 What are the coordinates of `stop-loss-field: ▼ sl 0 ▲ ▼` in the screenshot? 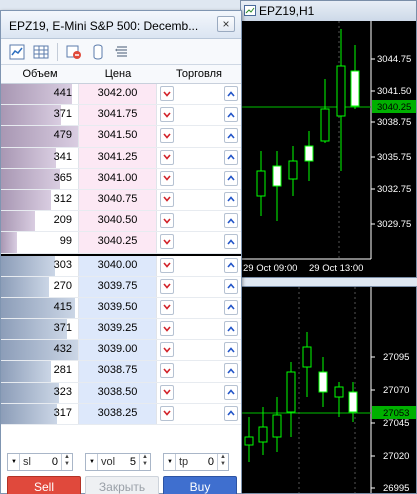 It's located at (40, 462).